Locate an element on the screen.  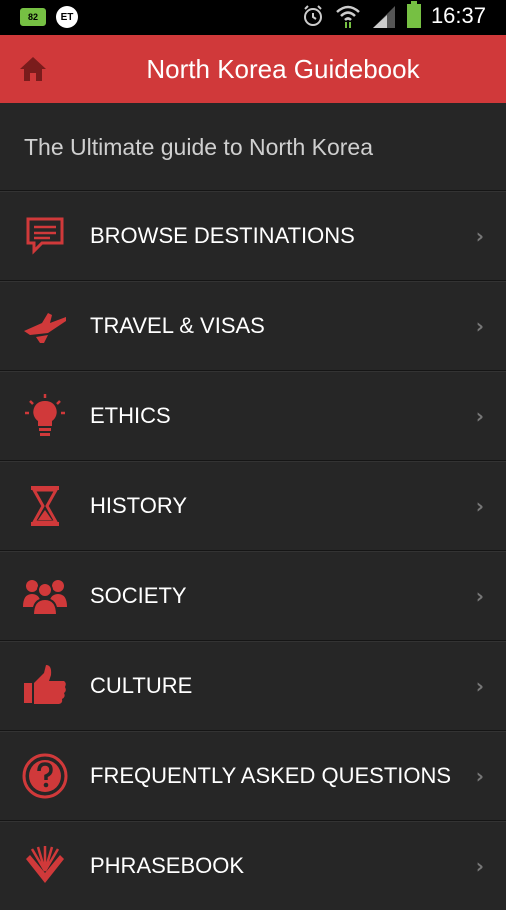
lightbulb-icon is located at coordinates (45, 414).